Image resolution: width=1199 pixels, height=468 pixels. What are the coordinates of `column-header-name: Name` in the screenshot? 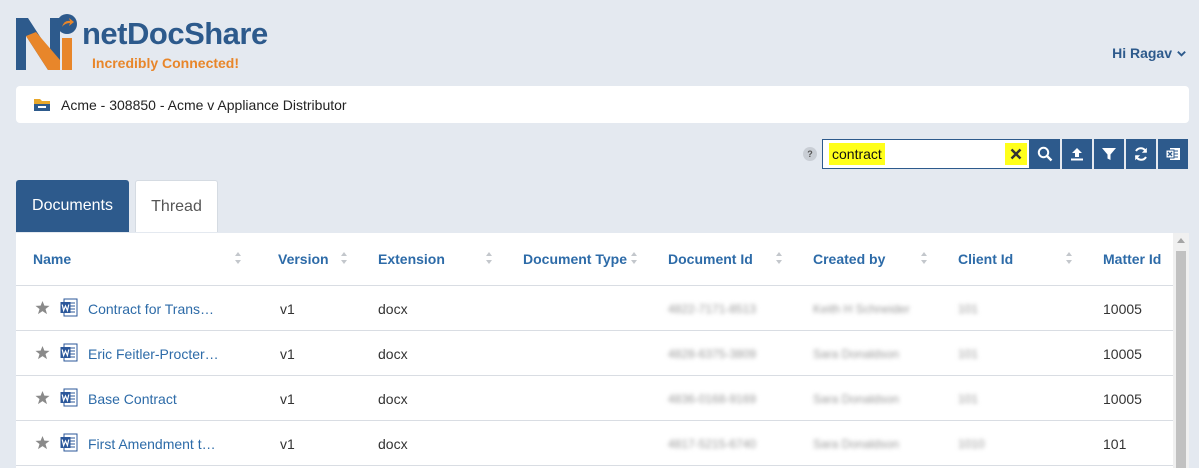 It's located at (52, 259).